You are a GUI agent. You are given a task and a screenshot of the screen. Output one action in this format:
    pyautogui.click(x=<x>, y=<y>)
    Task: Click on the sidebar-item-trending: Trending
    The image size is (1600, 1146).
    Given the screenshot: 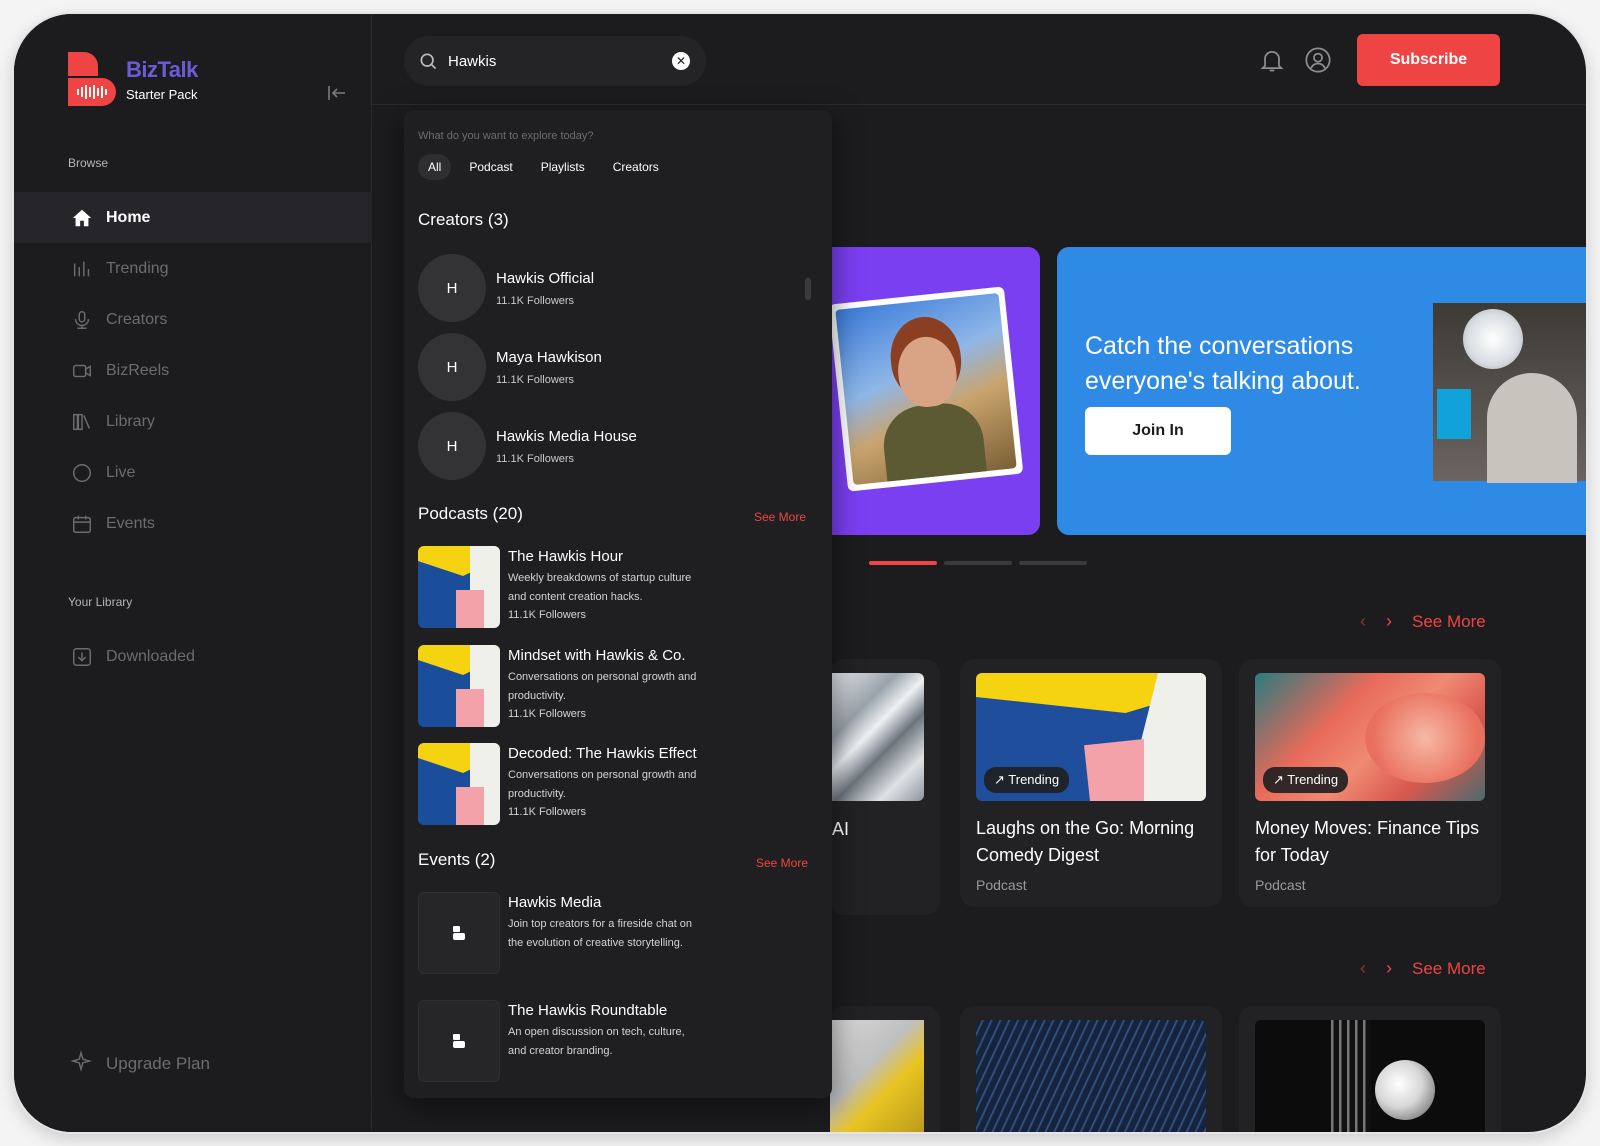 What is the action you would take?
    pyautogui.click(x=193, y=268)
    